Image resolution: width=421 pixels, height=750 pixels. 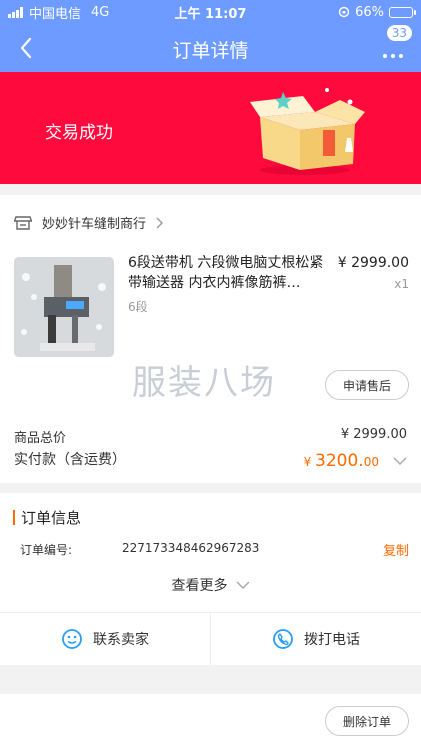 I want to click on paid-amount: ¥ 3200.00, so click(x=341, y=461).